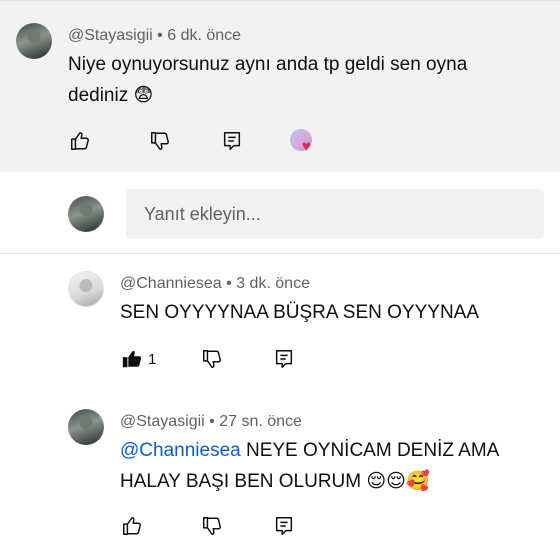 This screenshot has width=560, height=560. I want to click on comment-text-line: HALAY BAŞI BEN OLURUM 😌😌🥰, so click(309, 481).